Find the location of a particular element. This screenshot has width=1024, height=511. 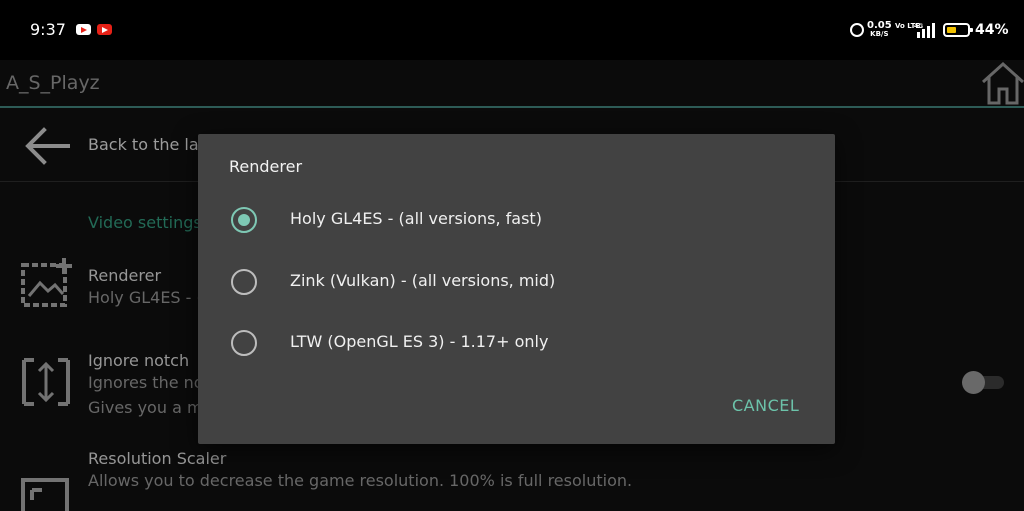

renderer-option-zink: Zink (Vulkan) - (all versions, mid) is located at coordinates (516, 281).